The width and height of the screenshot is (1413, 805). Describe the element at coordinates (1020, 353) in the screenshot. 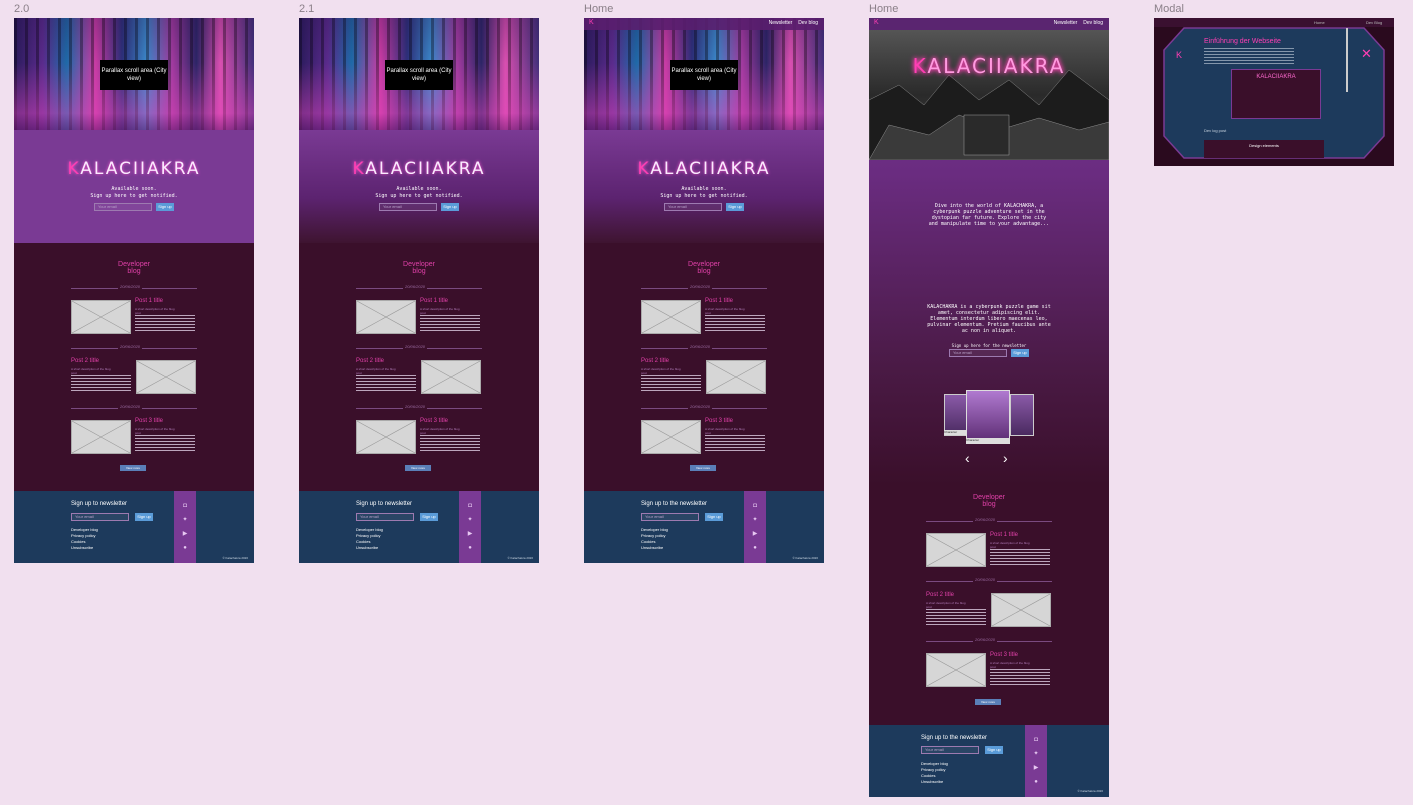

I see `home-signup-button: Sign up` at that location.